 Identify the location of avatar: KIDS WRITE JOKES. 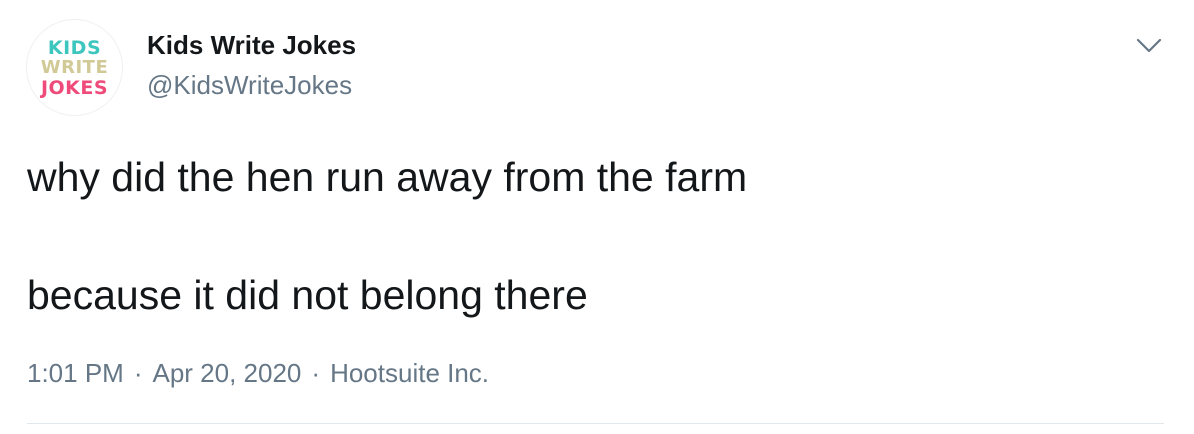
(74, 67).